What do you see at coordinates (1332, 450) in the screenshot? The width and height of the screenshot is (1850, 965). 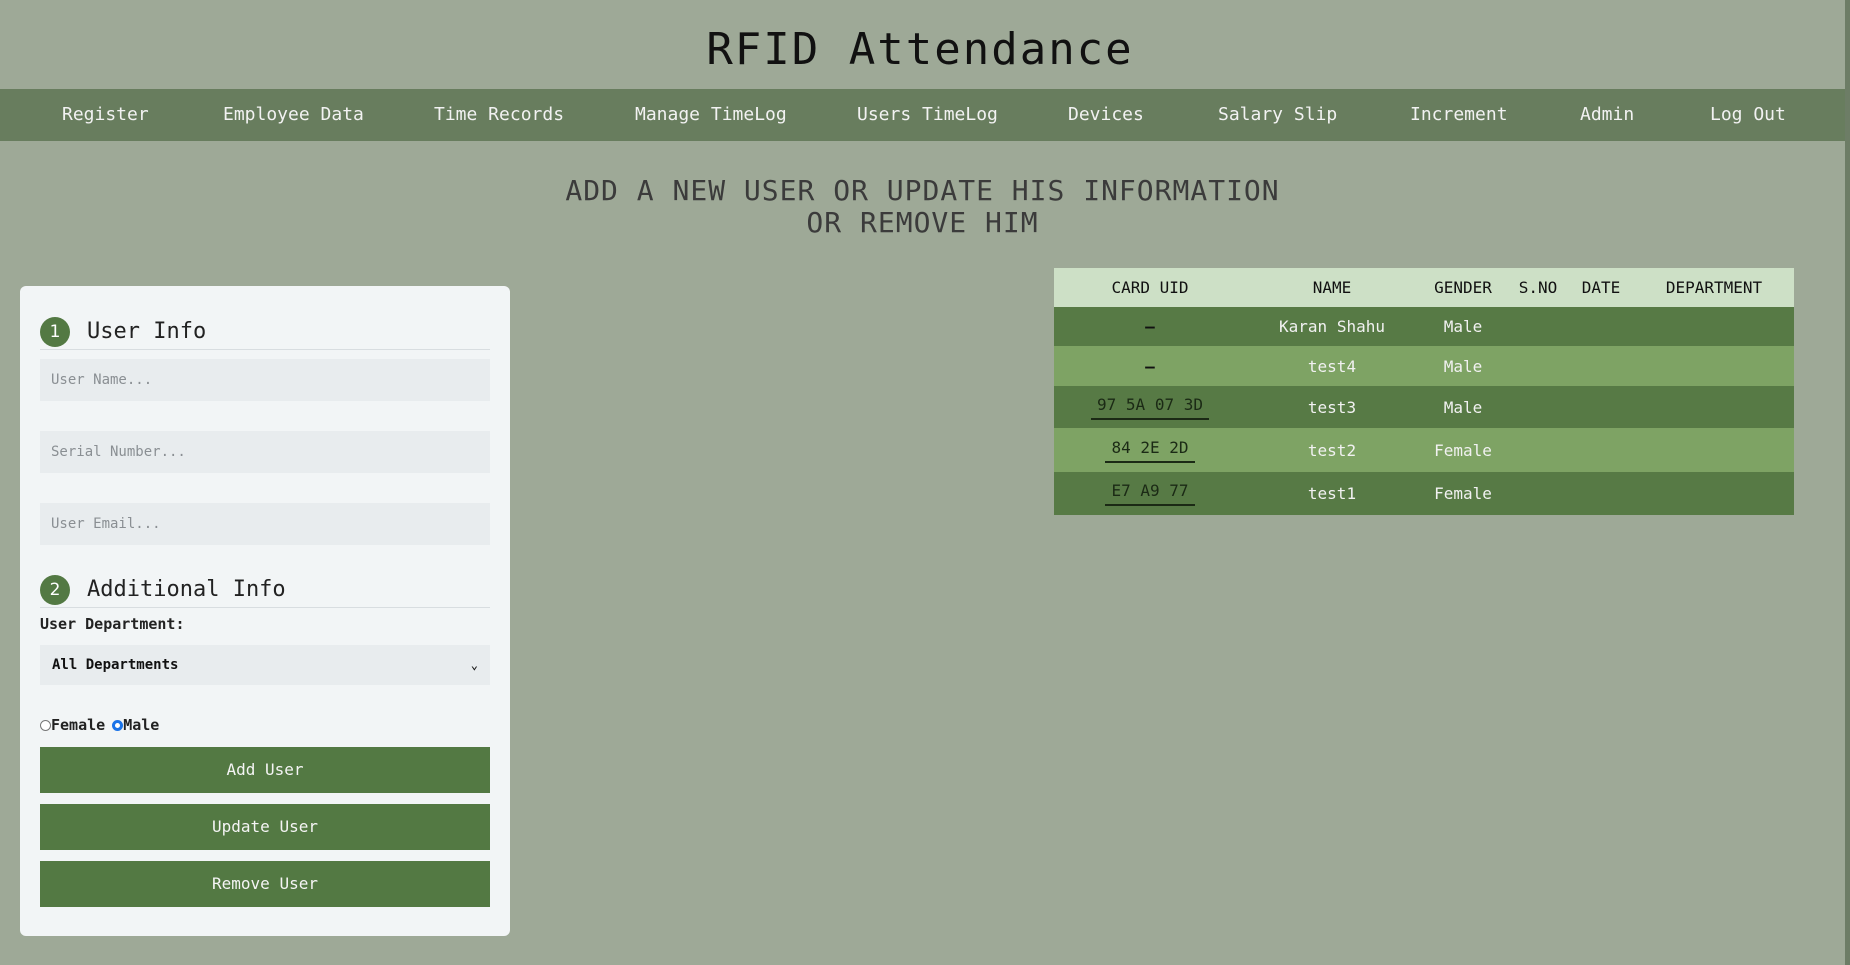 I see `name-cell: test2` at bounding box center [1332, 450].